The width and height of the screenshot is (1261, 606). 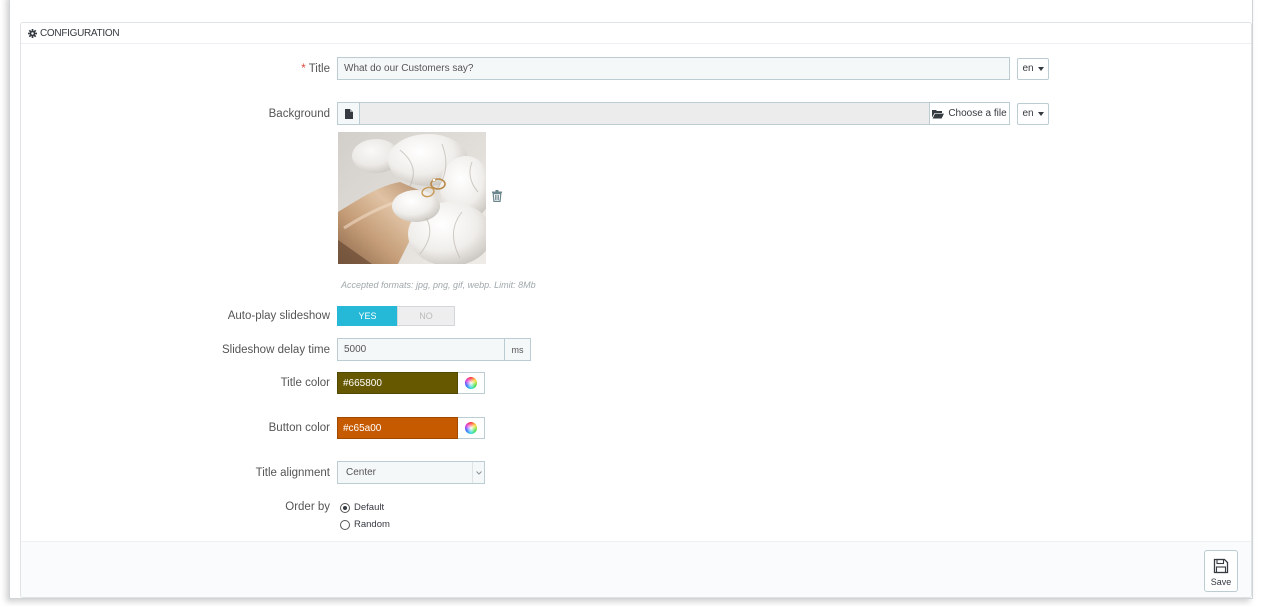 I want to click on title-language-dropdown: en, so click(x=1033, y=68).